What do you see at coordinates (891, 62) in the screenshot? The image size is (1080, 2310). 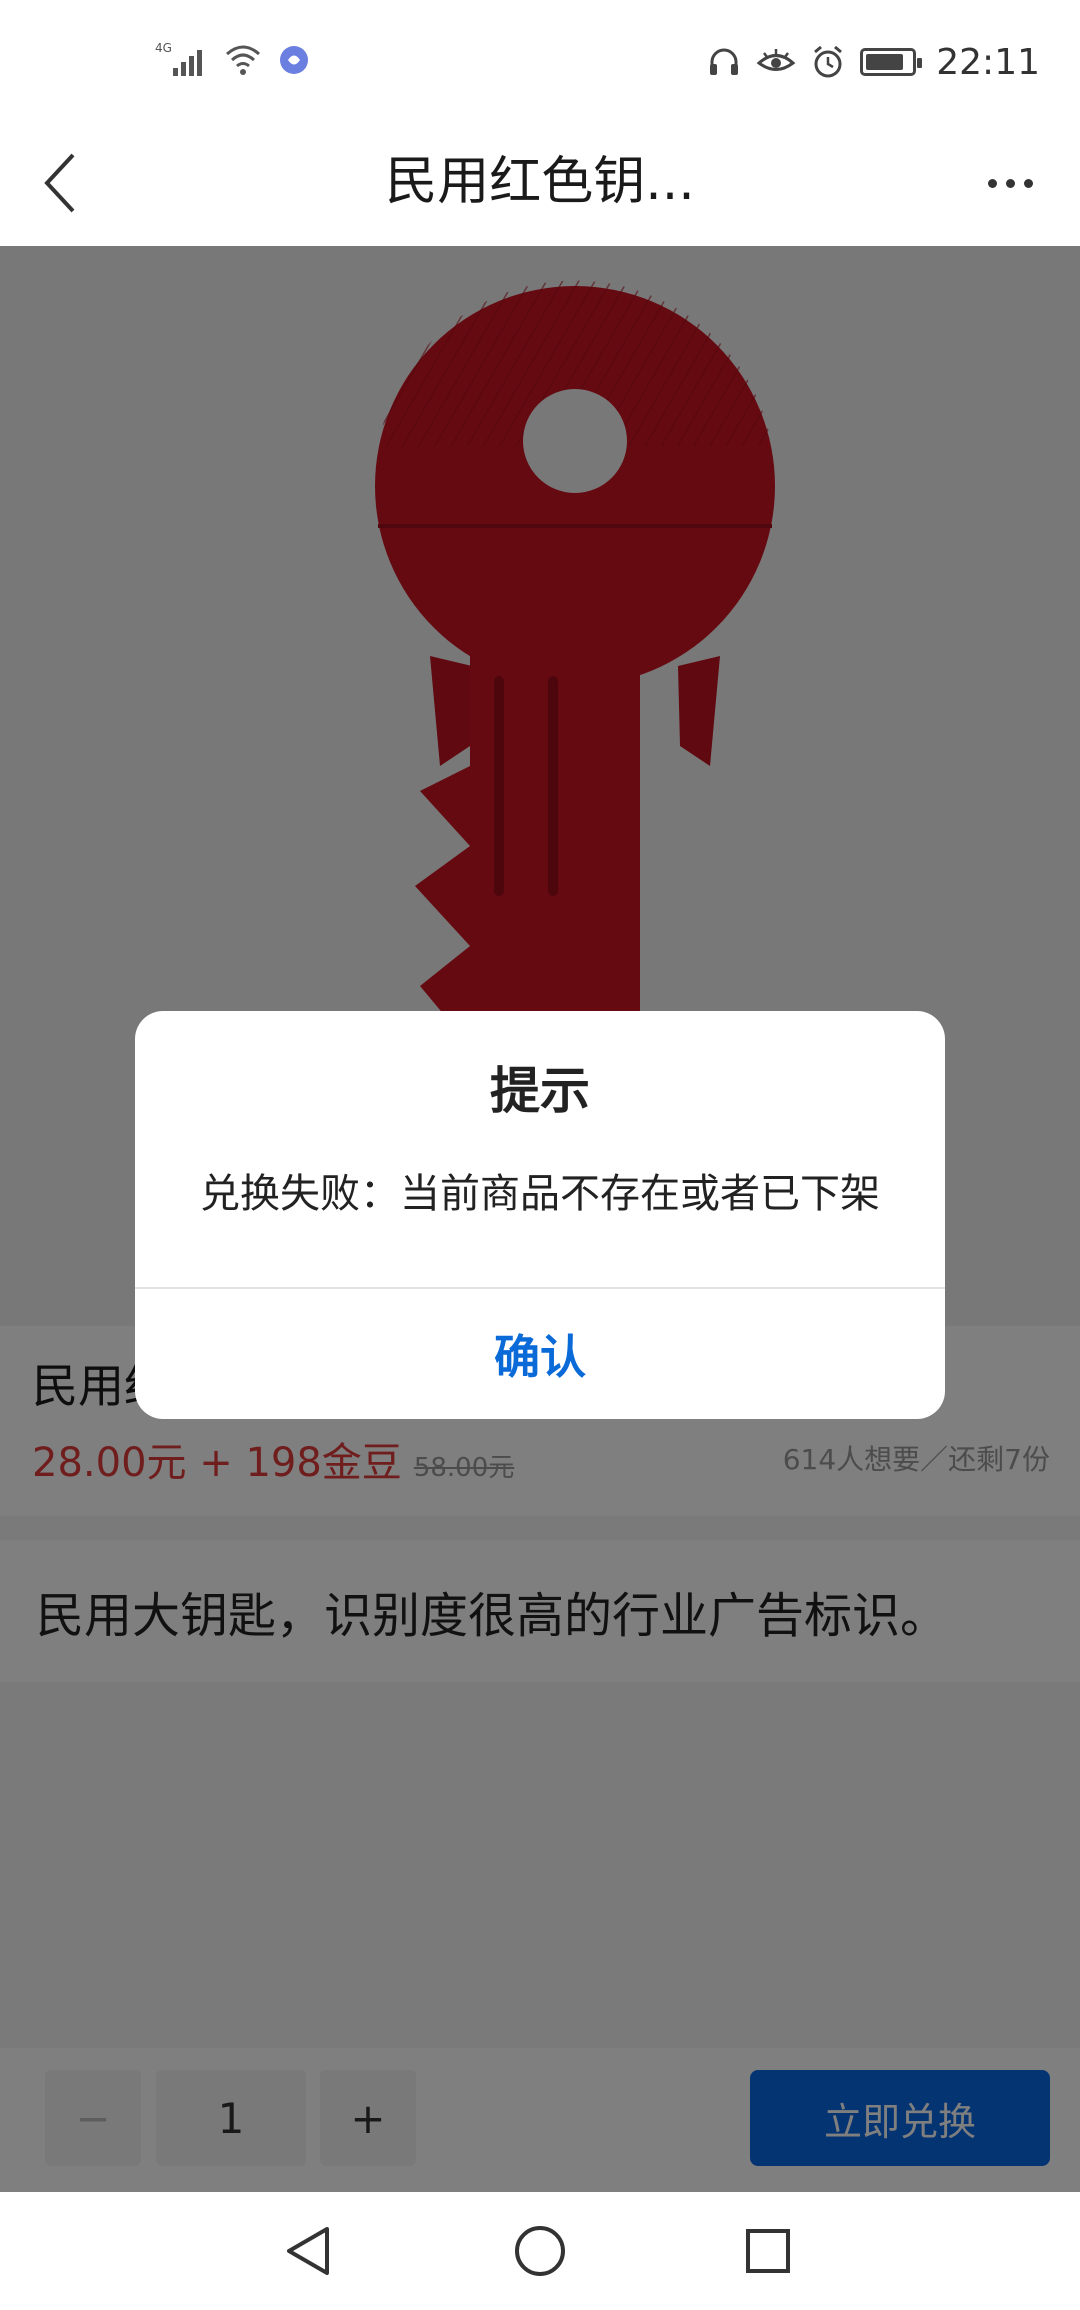 I see `battery-icon` at bounding box center [891, 62].